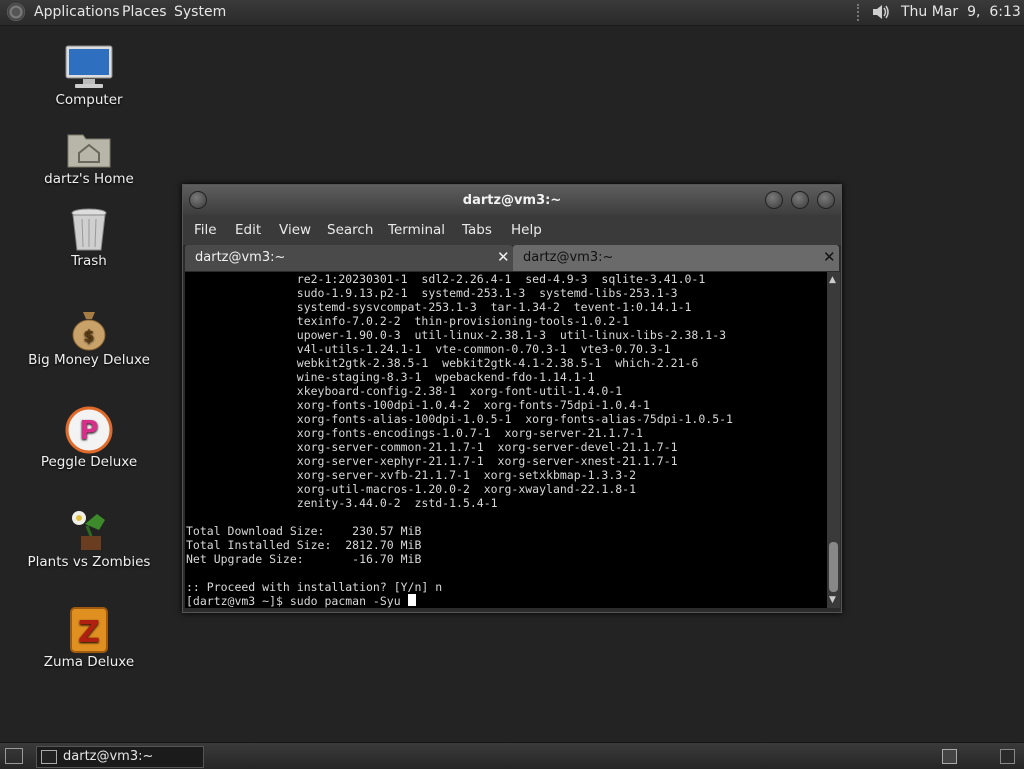 This screenshot has width=1024, height=769. Describe the element at coordinates (962, 12) in the screenshot. I see `clock: Thu Mar 9, 6:13 PM` at that location.